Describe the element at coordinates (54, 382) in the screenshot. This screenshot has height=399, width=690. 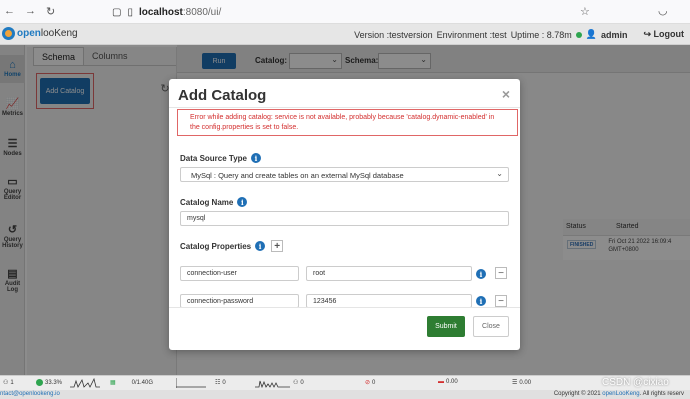
I see `cpu-value: 33.3%` at that location.